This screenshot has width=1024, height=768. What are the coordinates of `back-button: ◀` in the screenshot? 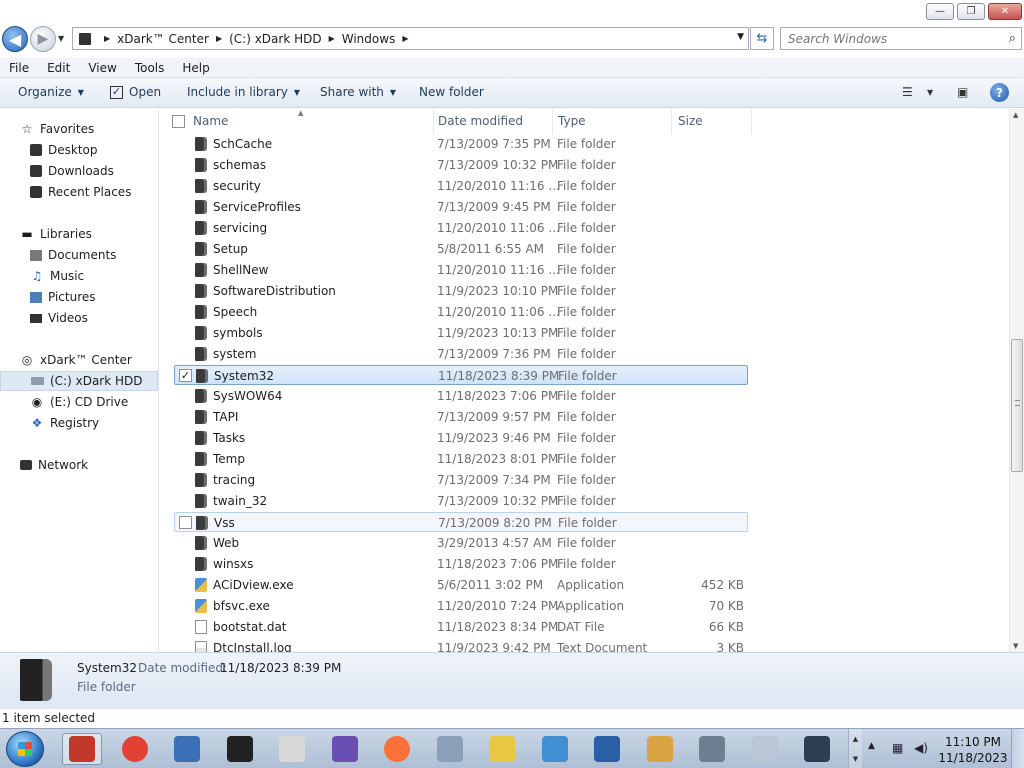 It's located at (15, 39).